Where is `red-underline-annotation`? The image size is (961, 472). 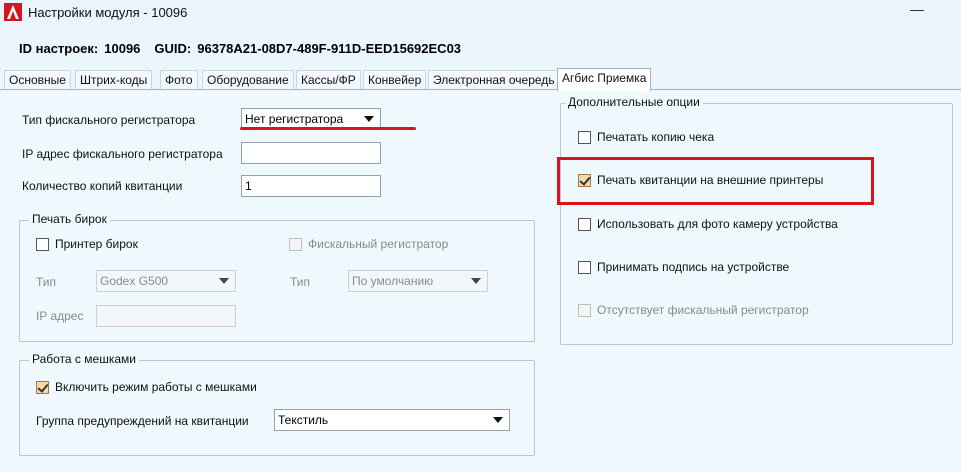 red-underline-annotation is located at coordinates (328, 128).